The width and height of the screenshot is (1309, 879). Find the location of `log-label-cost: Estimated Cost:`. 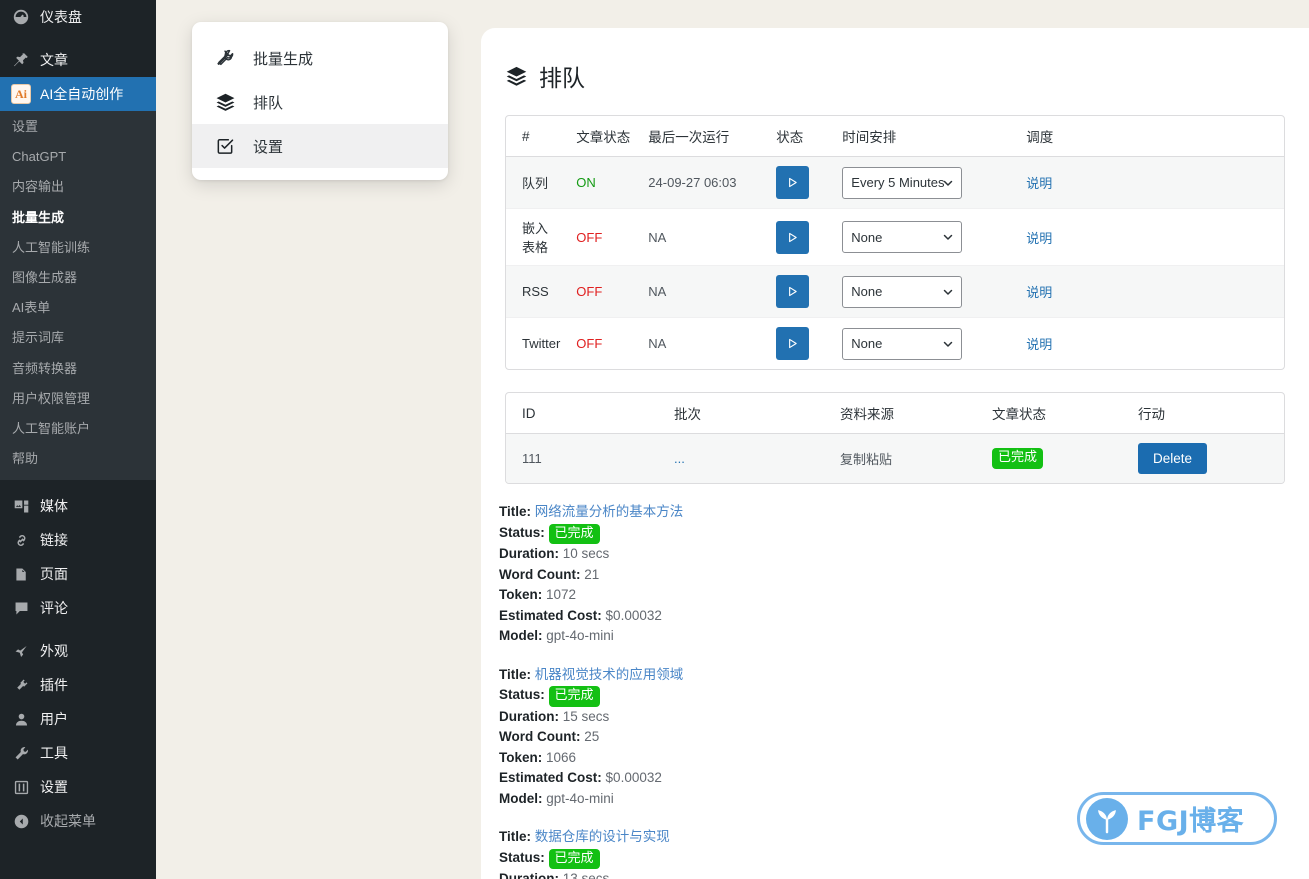

log-label-cost: Estimated Cost: is located at coordinates (550, 778).